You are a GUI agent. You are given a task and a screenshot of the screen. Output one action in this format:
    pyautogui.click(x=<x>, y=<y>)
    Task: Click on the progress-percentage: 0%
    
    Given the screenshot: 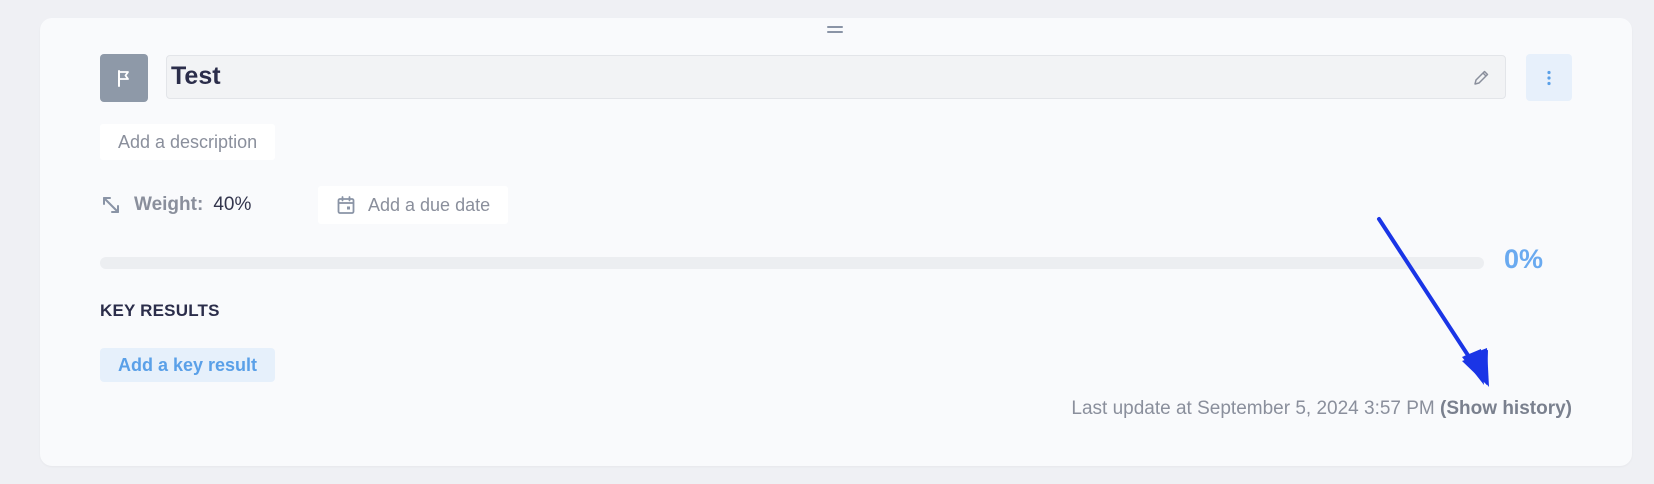 What is the action you would take?
    pyautogui.click(x=1524, y=259)
    